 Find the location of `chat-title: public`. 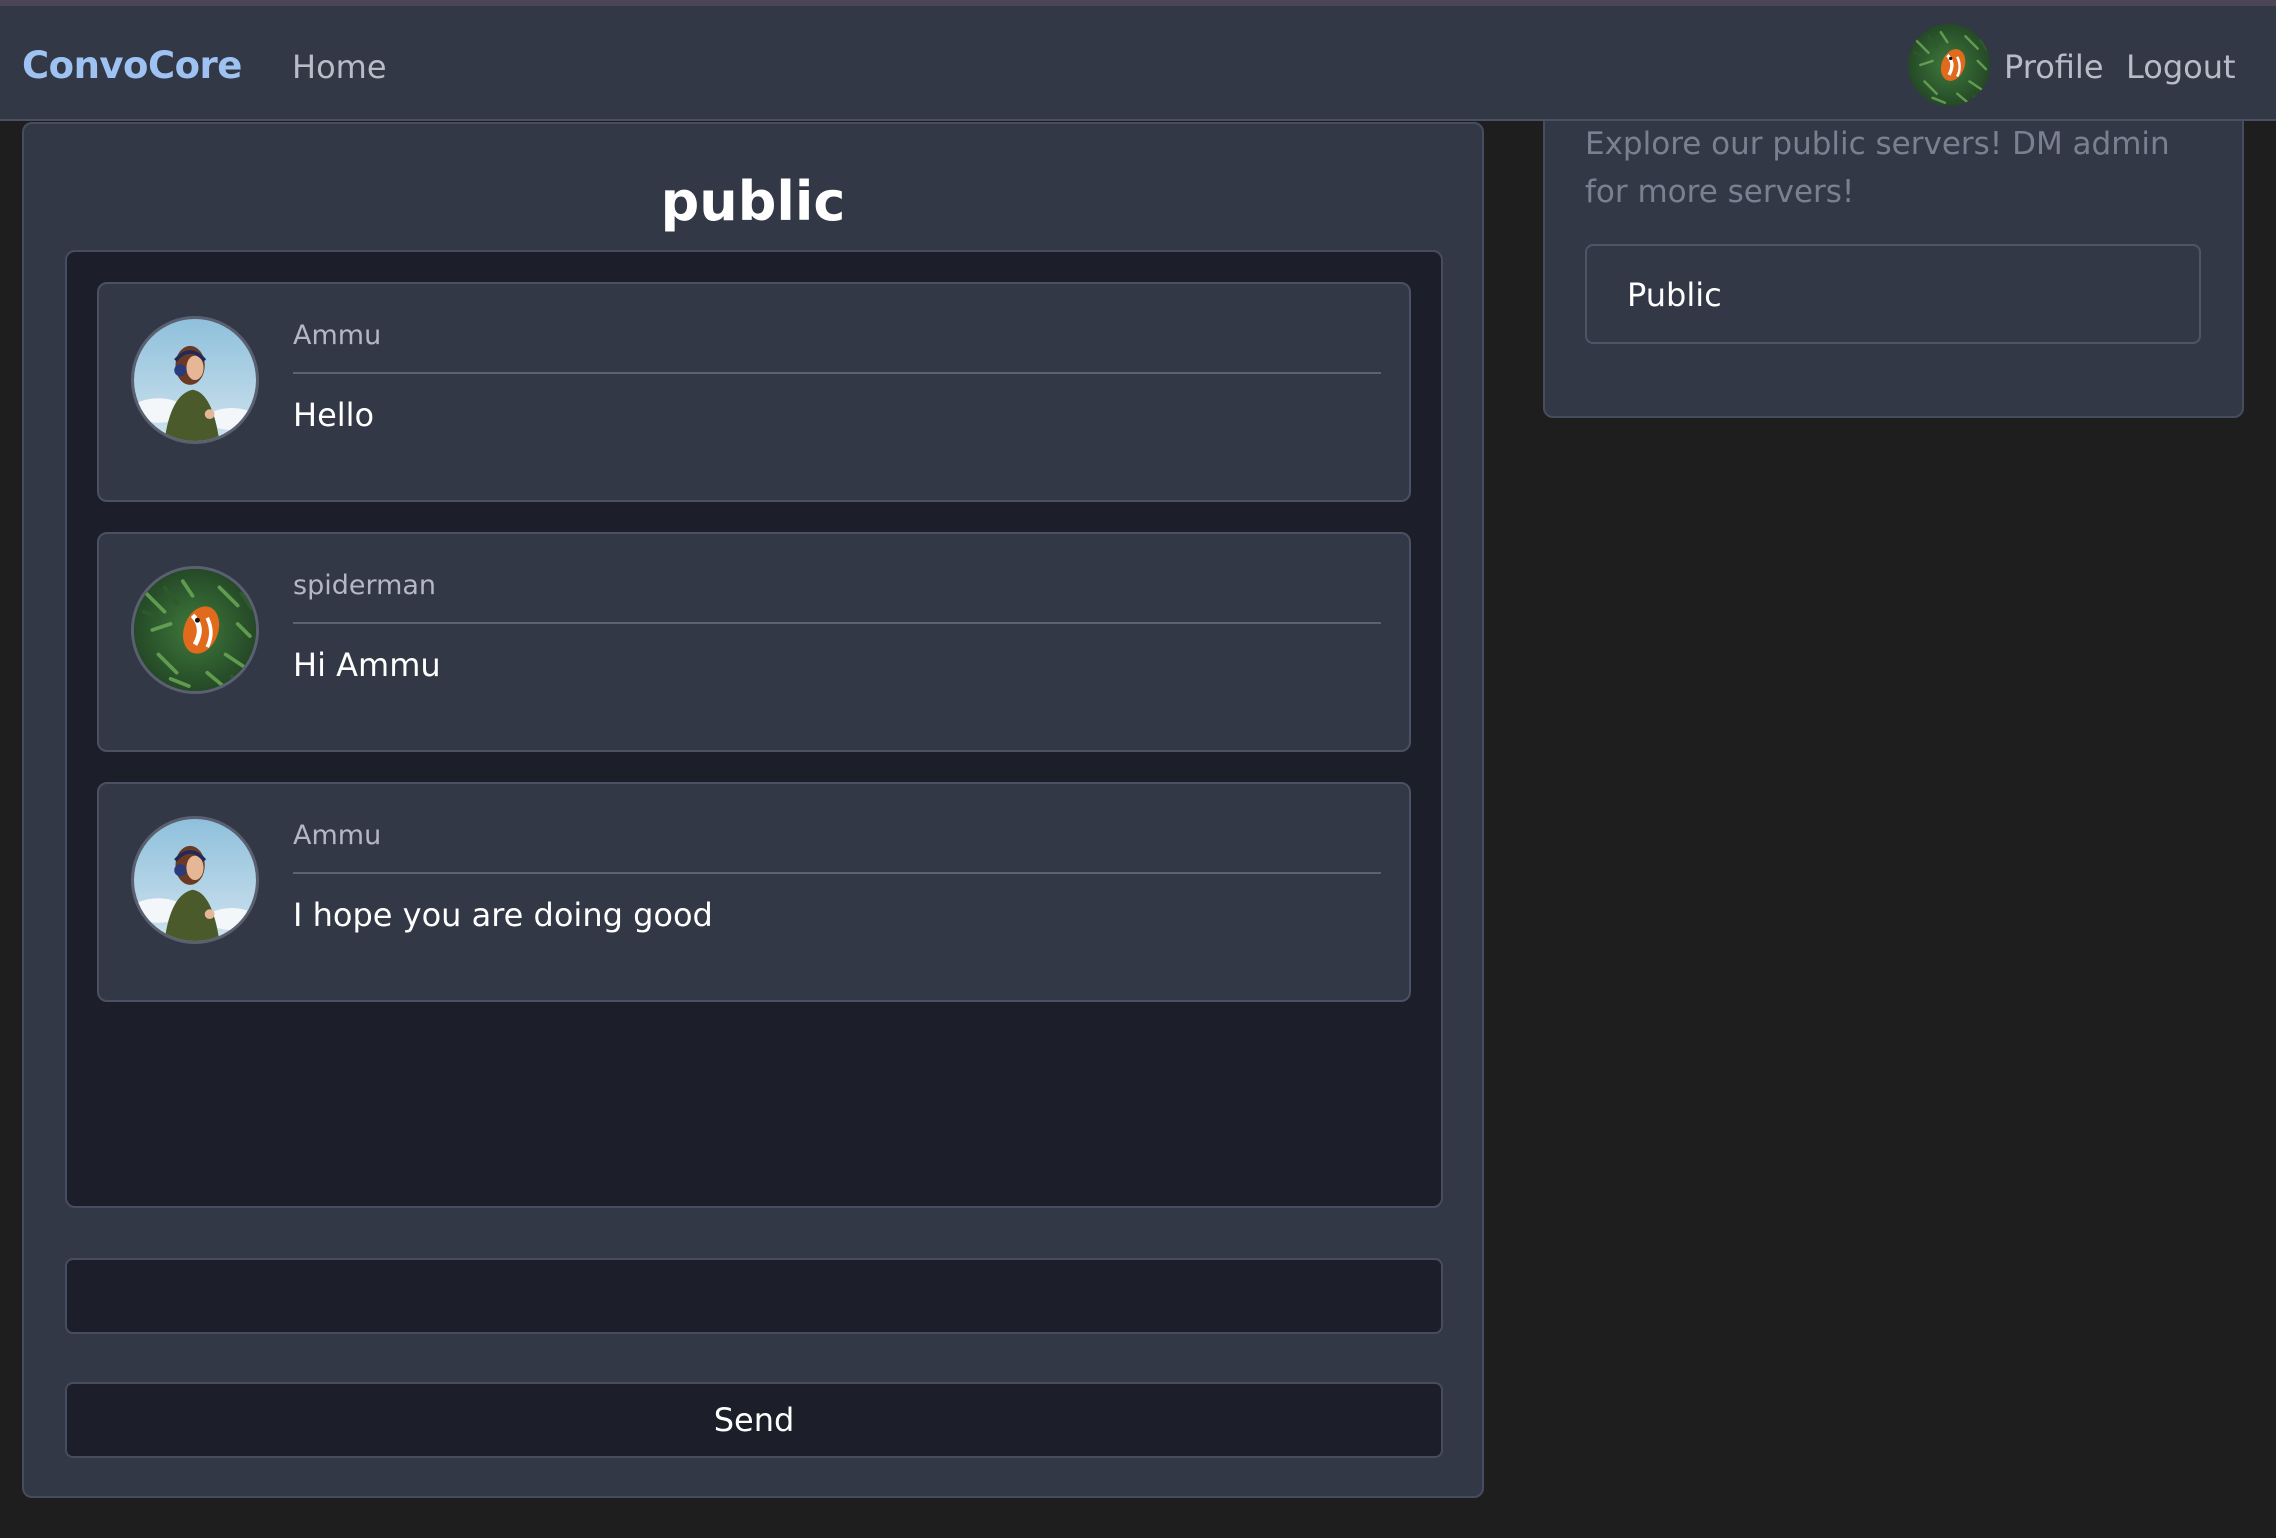

chat-title: public is located at coordinates (753, 201).